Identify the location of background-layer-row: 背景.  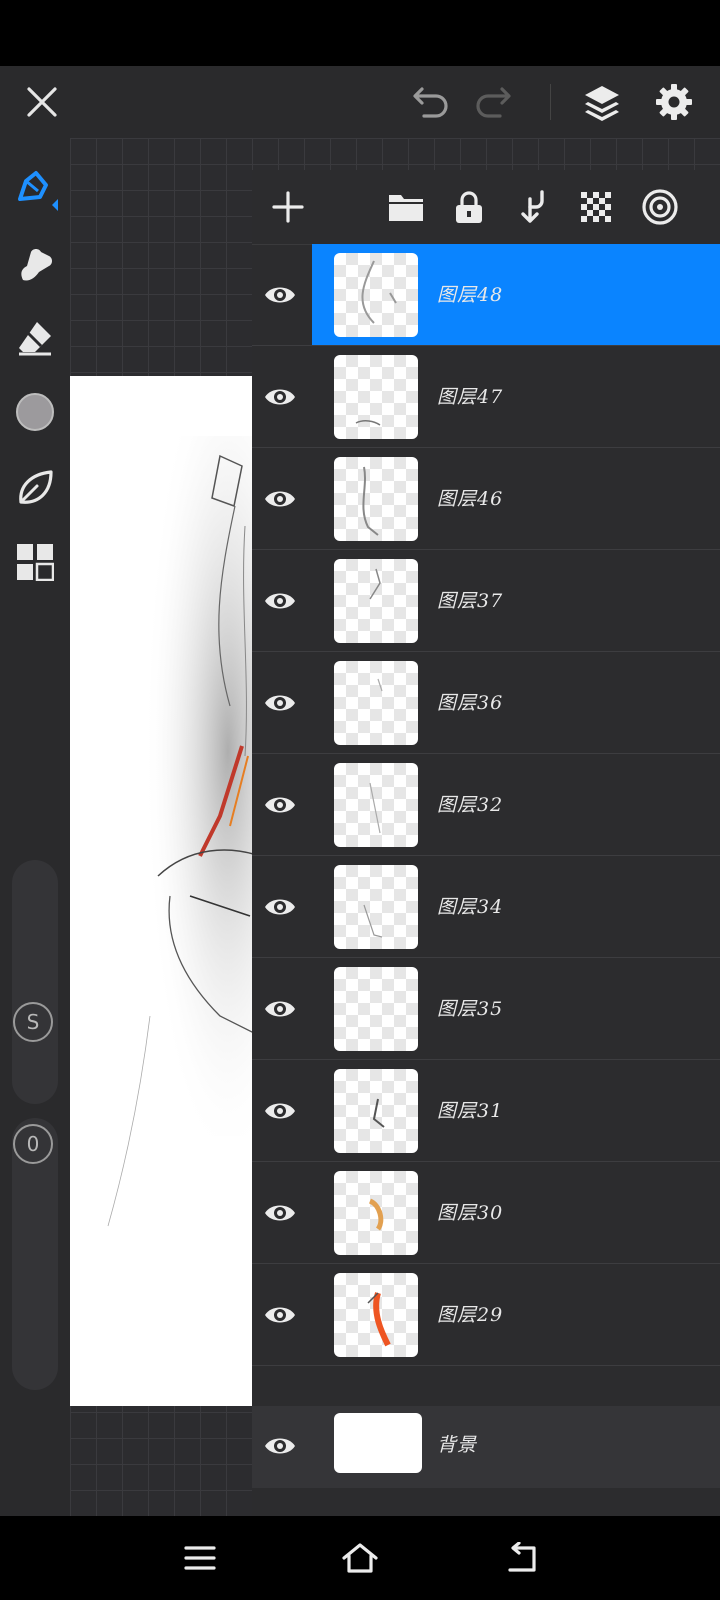
(486, 1447).